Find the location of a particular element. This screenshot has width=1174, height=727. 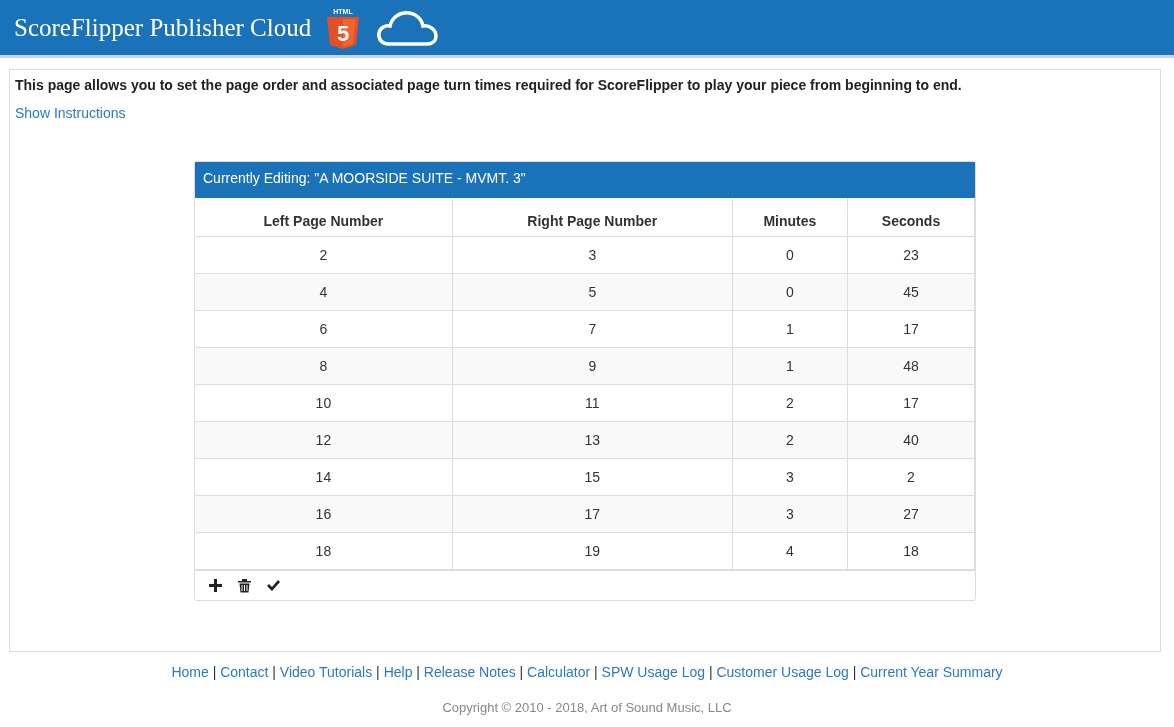

footer-link: Video Tutorials is located at coordinates (326, 672).